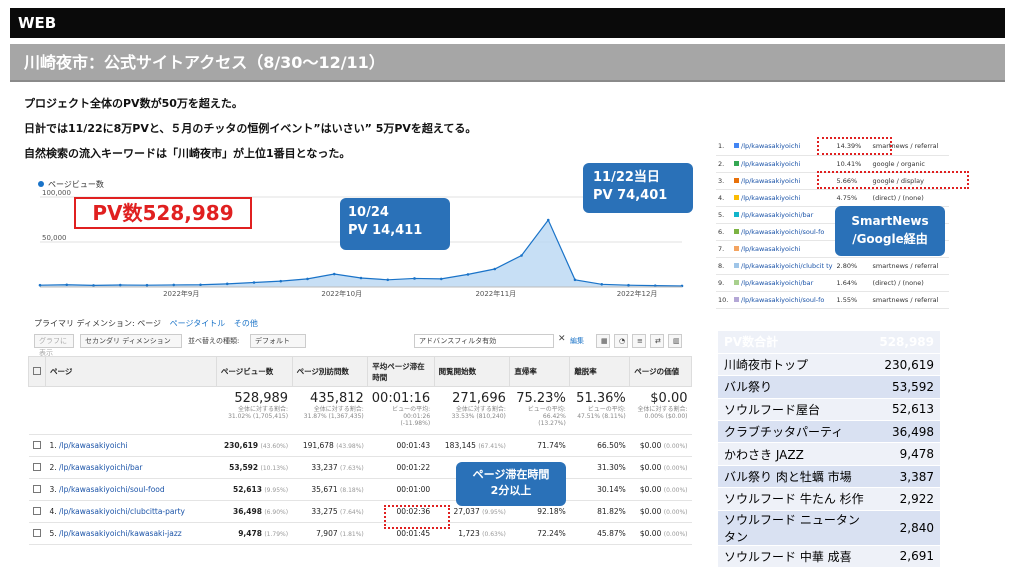 This screenshot has height=568, width=1010. I want to click on pie-view-icon: ◔, so click(621, 341).